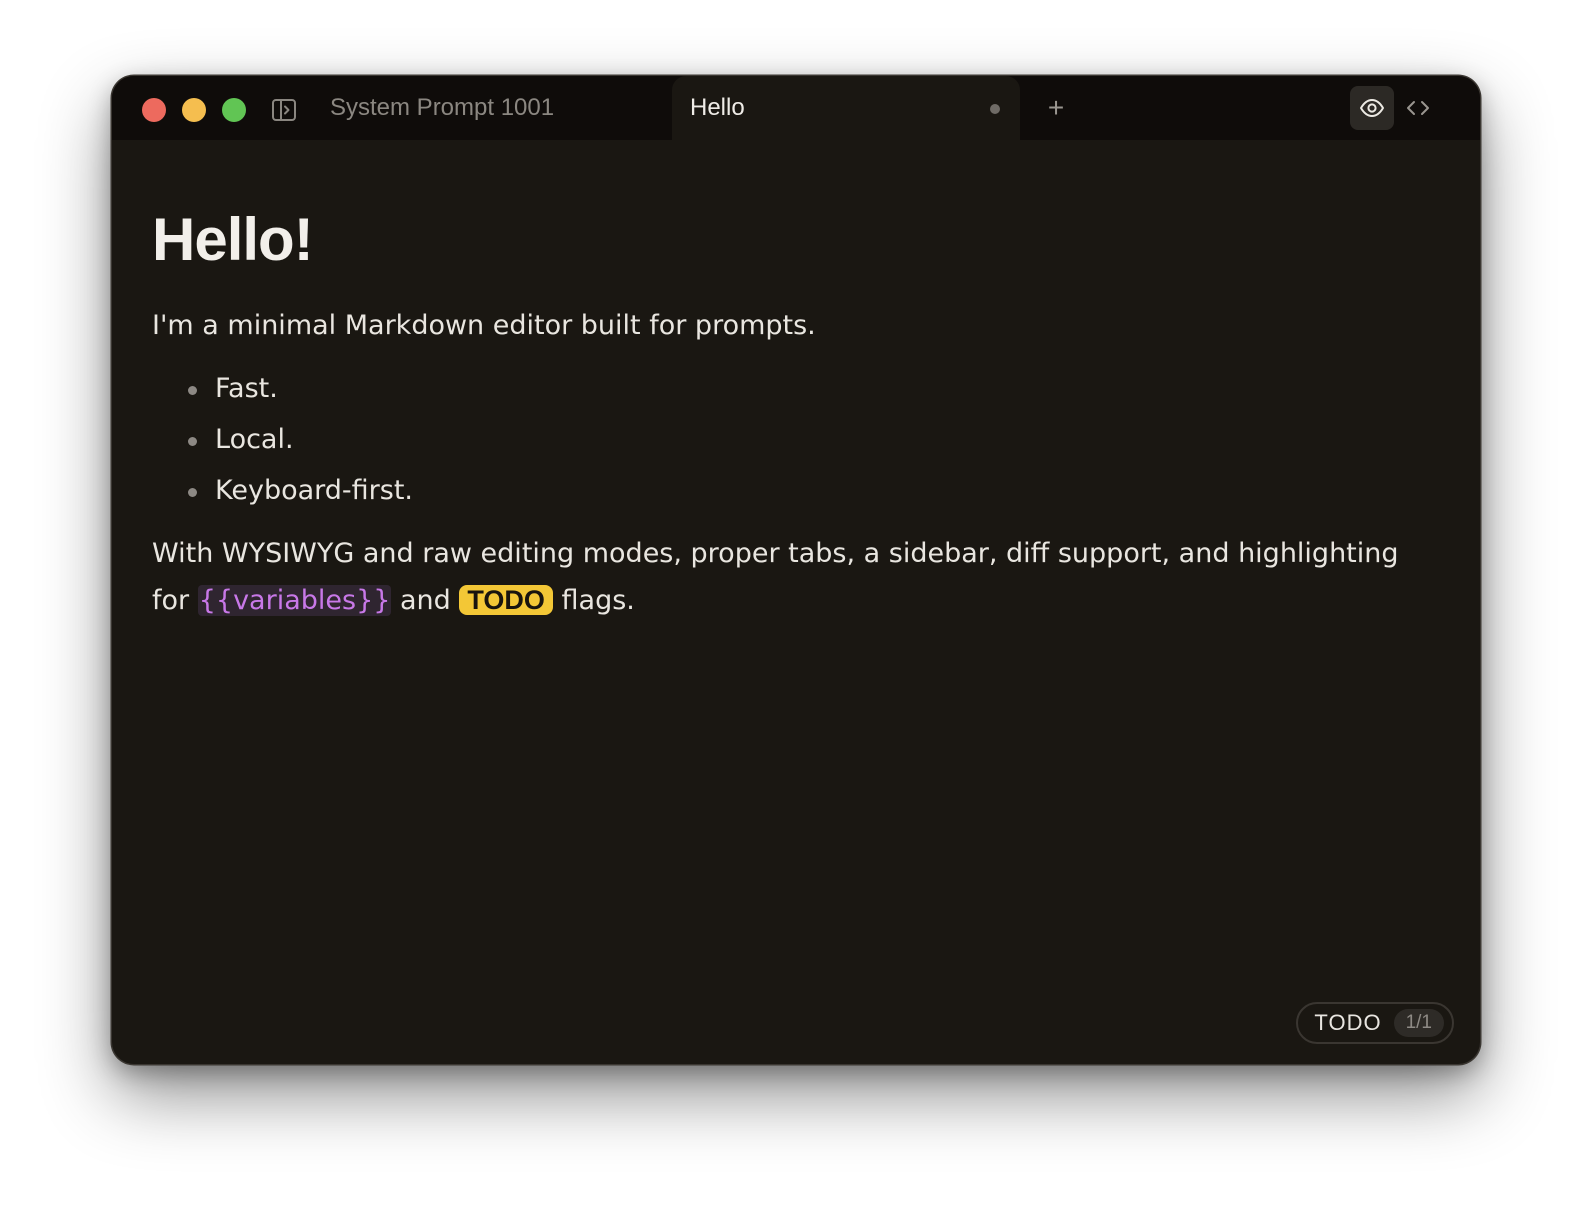 Image resolution: width=1592 pixels, height=1212 pixels. I want to click on raw-mode-button, so click(1418, 108).